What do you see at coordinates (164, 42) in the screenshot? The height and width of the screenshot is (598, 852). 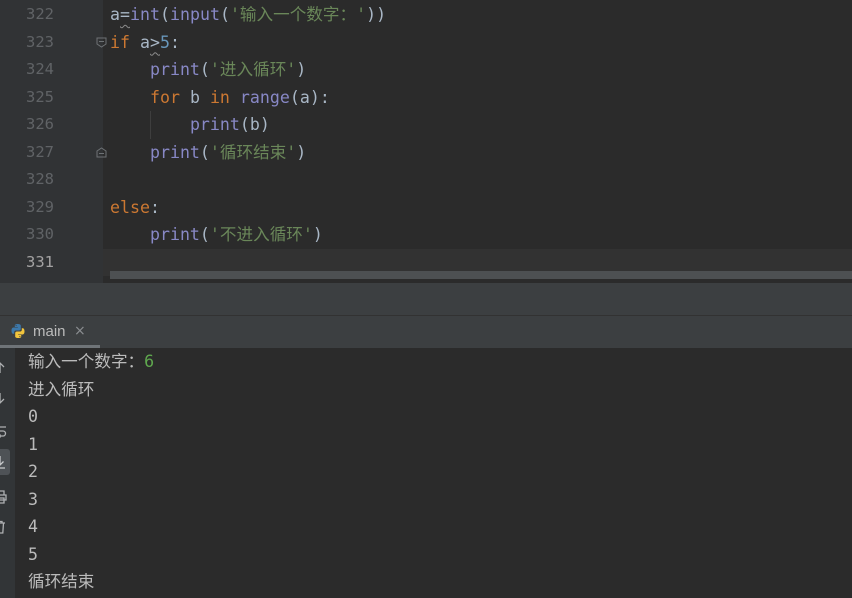 I see `code-token: 5` at bounding box center [164, 42].